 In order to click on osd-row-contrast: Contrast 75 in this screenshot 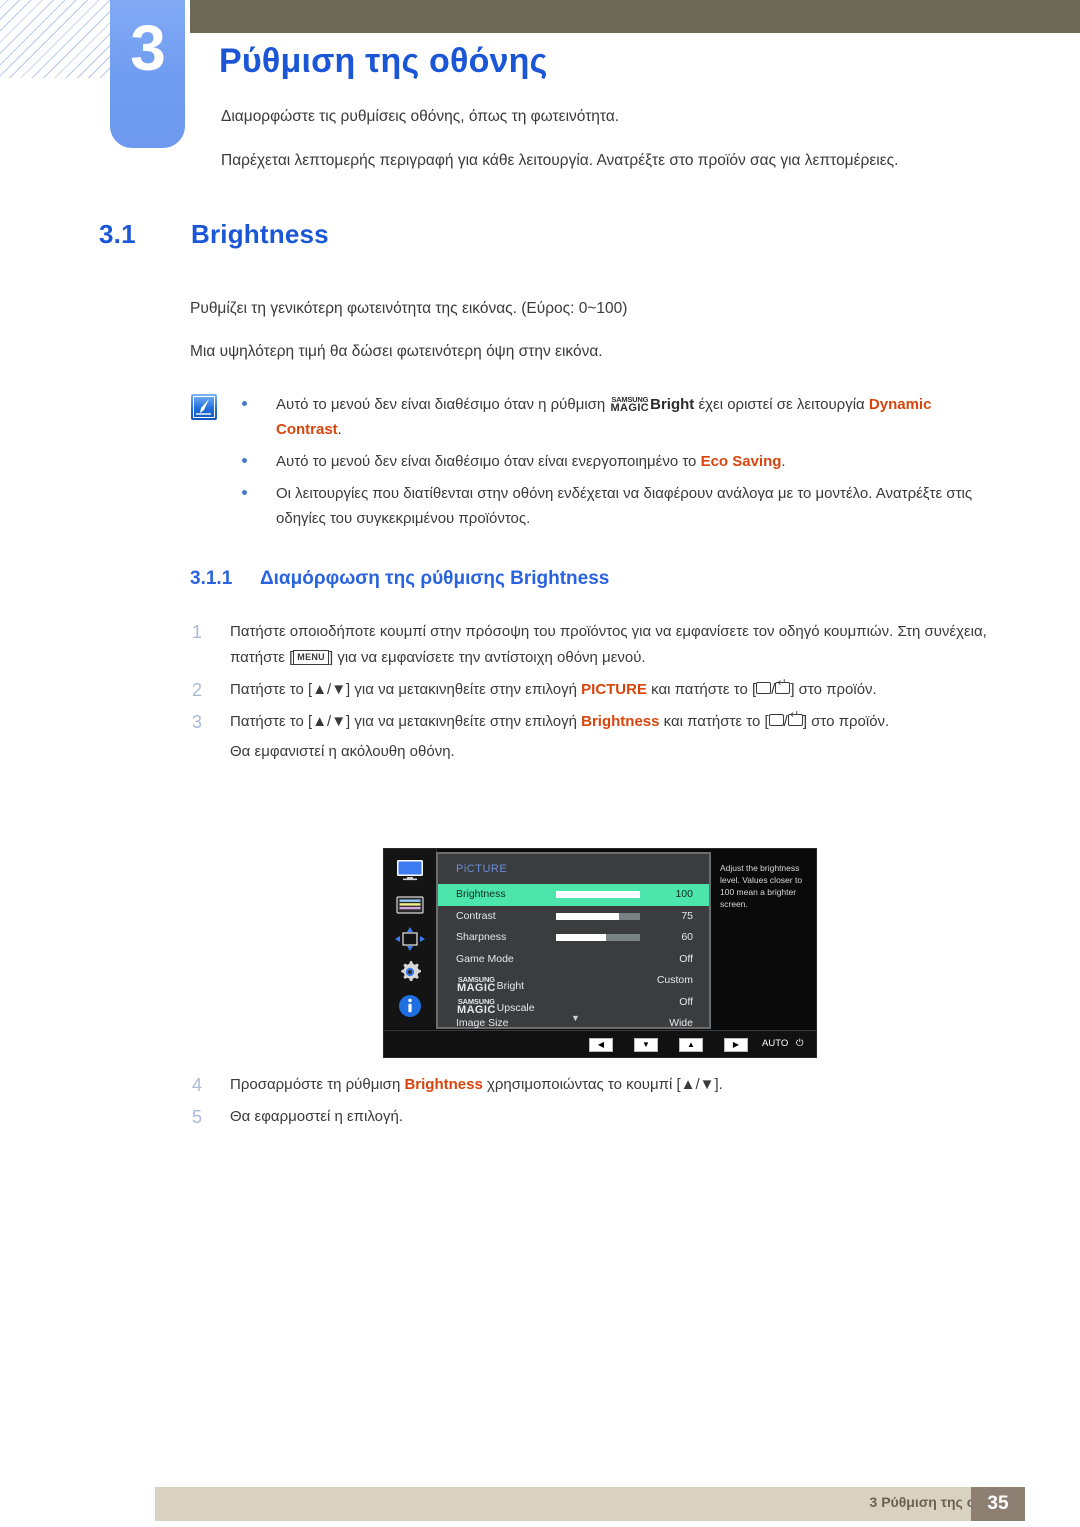, I will do `click(573, 917)`.